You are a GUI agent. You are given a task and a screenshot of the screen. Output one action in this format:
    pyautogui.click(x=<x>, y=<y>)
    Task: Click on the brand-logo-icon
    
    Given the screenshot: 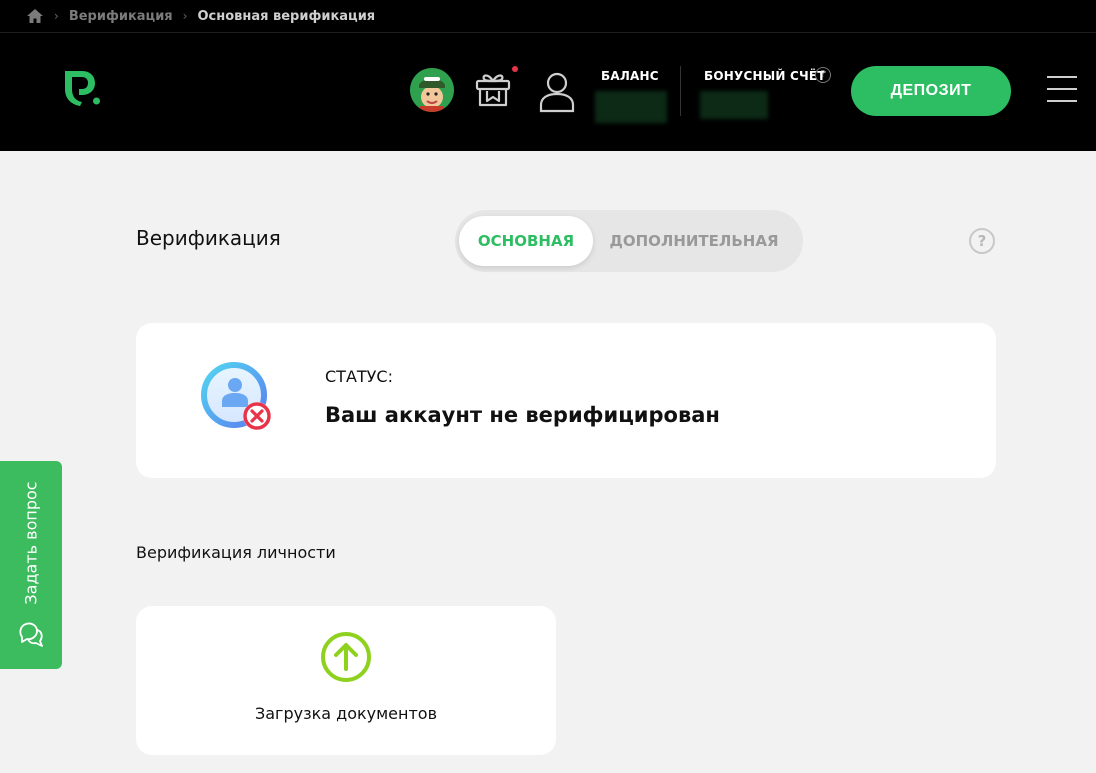 What is the action you would take?
    pyautogui.click(x=82, y=90)
    